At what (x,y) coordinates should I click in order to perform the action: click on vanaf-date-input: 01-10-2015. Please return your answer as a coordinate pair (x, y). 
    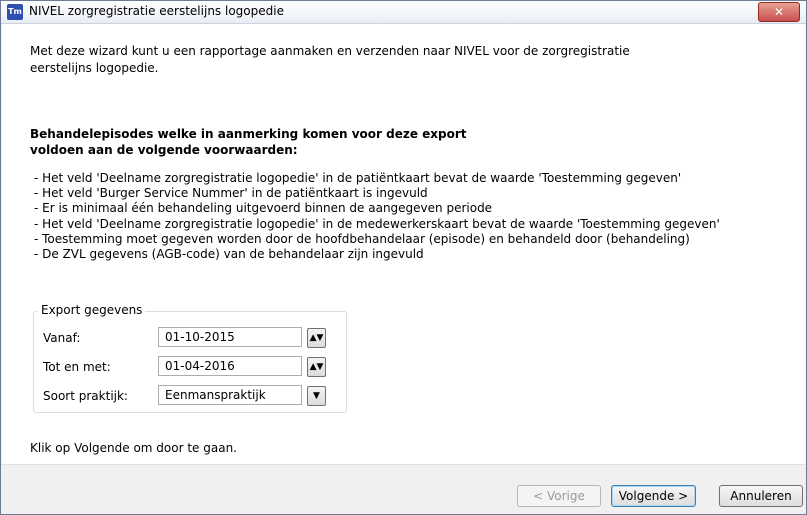
    Looking at the image, I should click on (230, 337).